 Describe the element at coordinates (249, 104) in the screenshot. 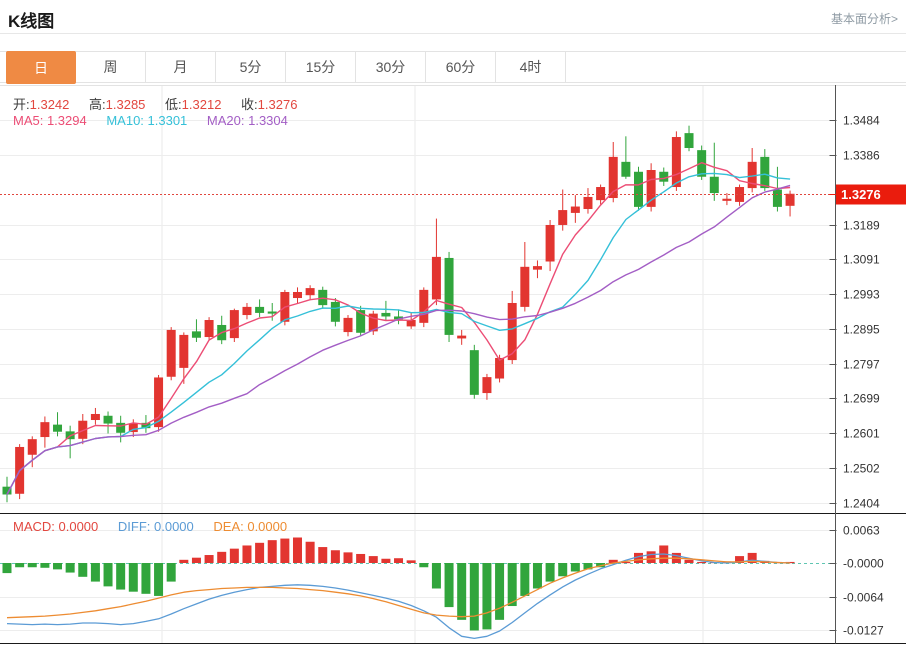

I see `close-label: 收:` at that location.